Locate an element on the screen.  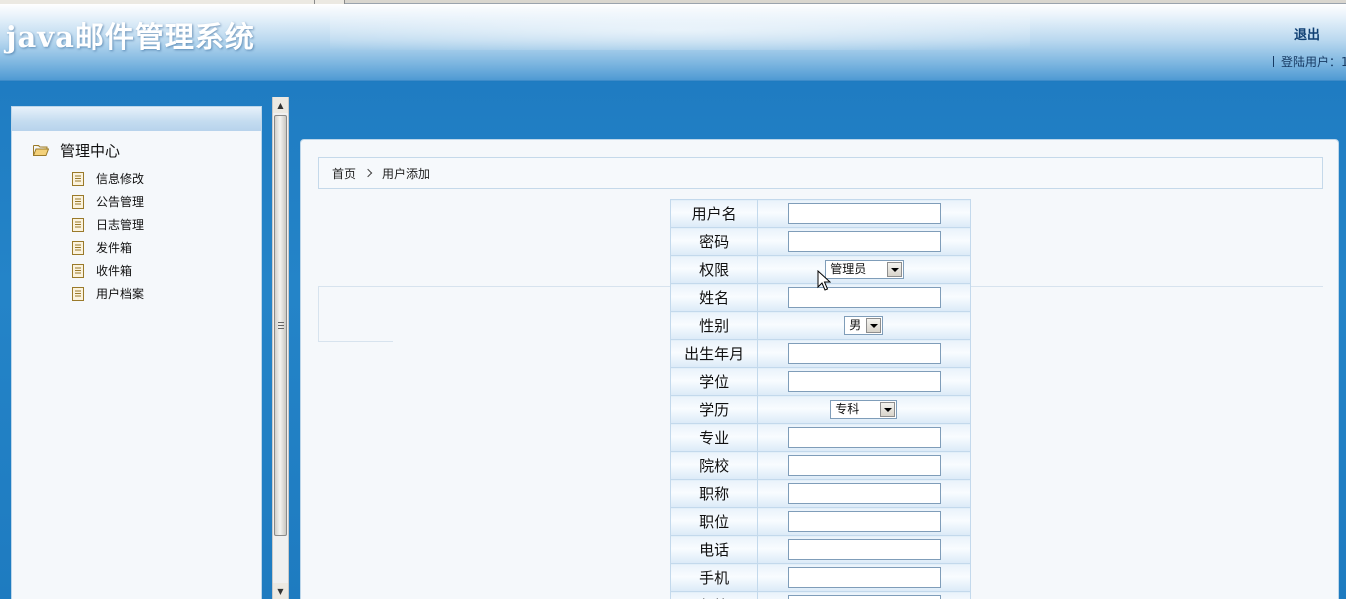
gender-label: 性别 is located at coordinates (714, 325).